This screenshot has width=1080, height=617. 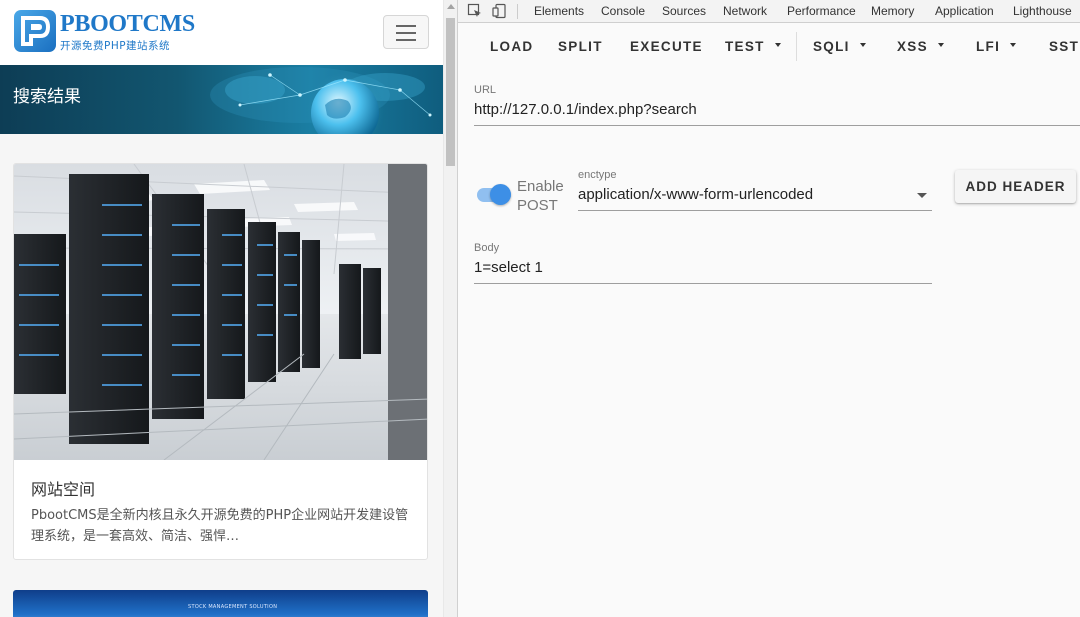 I want to click on lfi-menu-button: LFI, so click(x=996, y=46).